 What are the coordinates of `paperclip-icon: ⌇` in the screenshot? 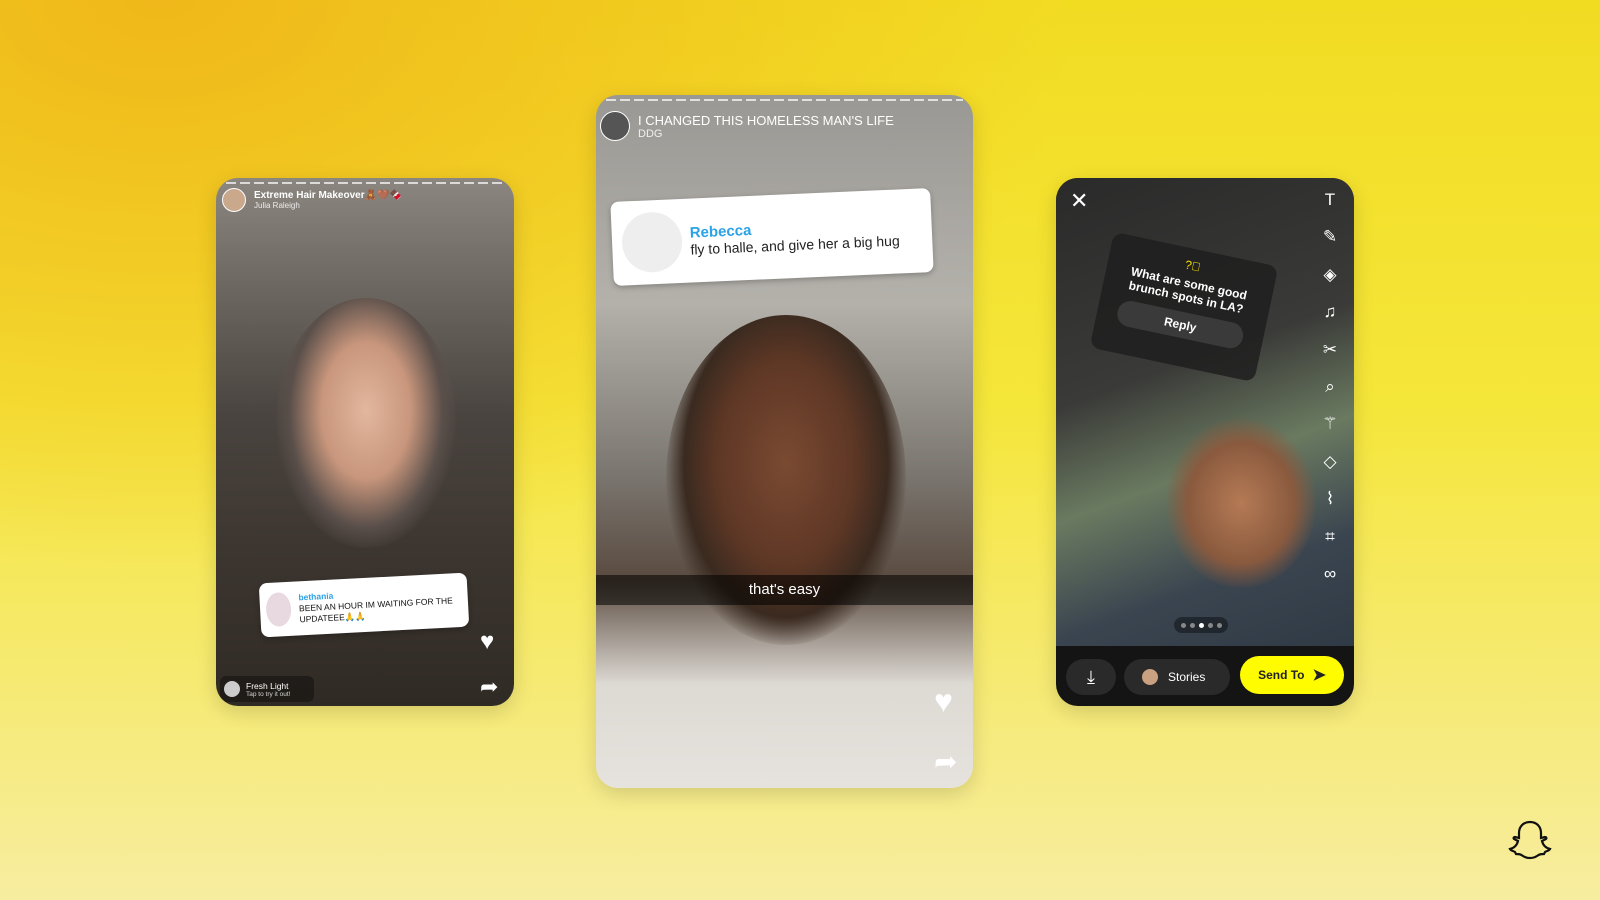 It's located at (1330, 499).